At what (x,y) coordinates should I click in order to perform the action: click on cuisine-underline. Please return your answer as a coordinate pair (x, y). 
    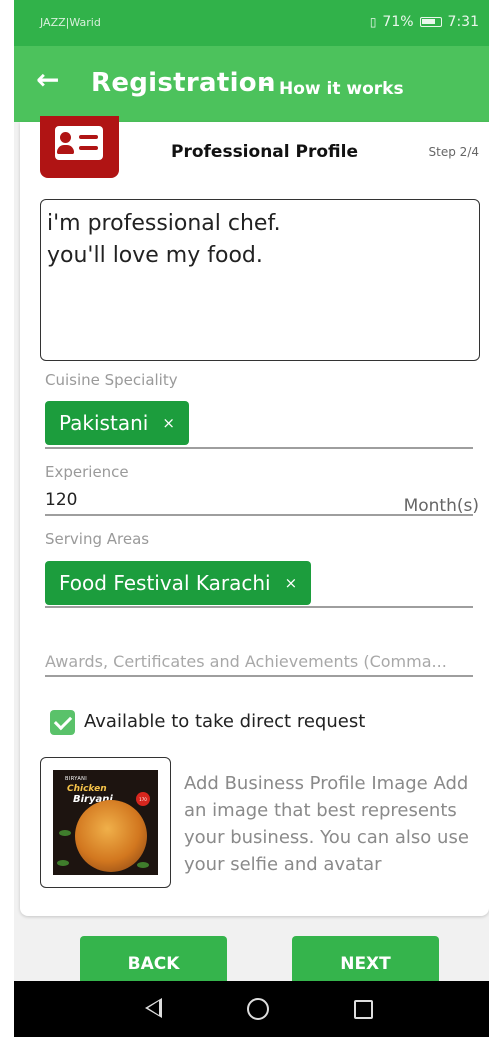
    Looking at the image, I should click on (259, 448).